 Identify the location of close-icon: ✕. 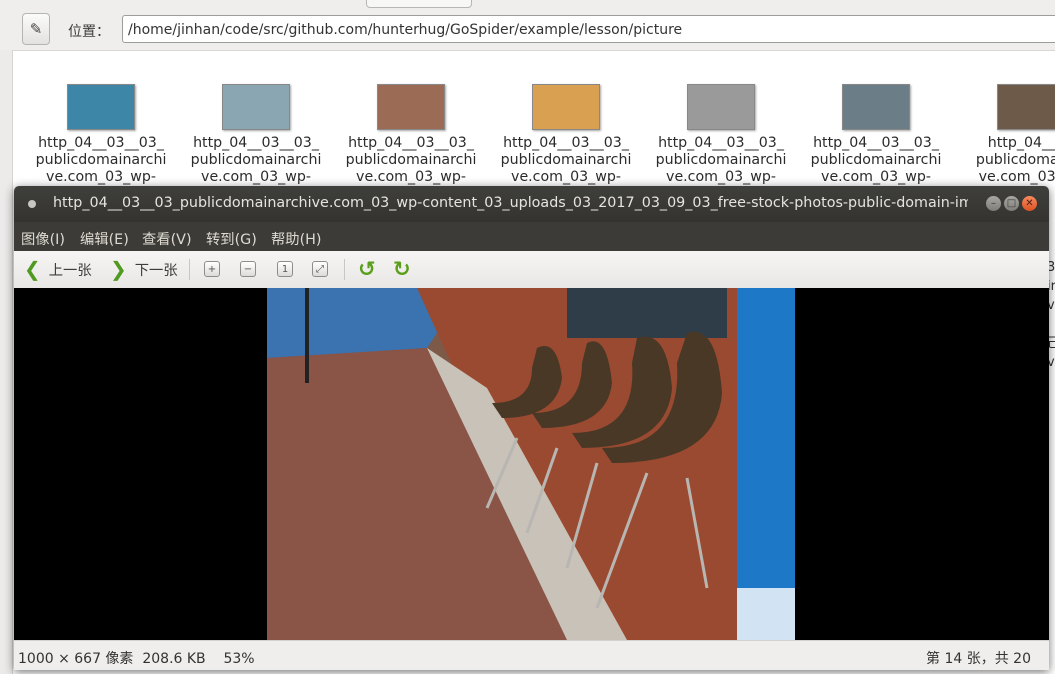
(1029, 203).